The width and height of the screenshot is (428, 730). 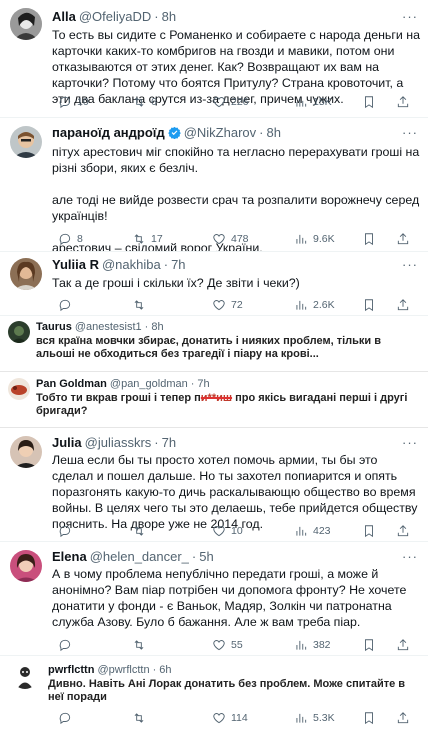 I want to click on like-count: 226, so click(x=240, y=102).